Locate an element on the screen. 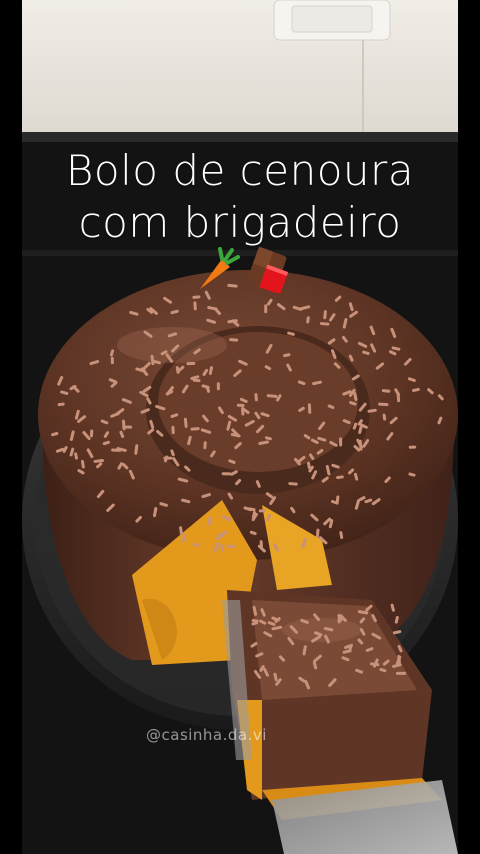  emoji-row is located at coordinates (247, 270).